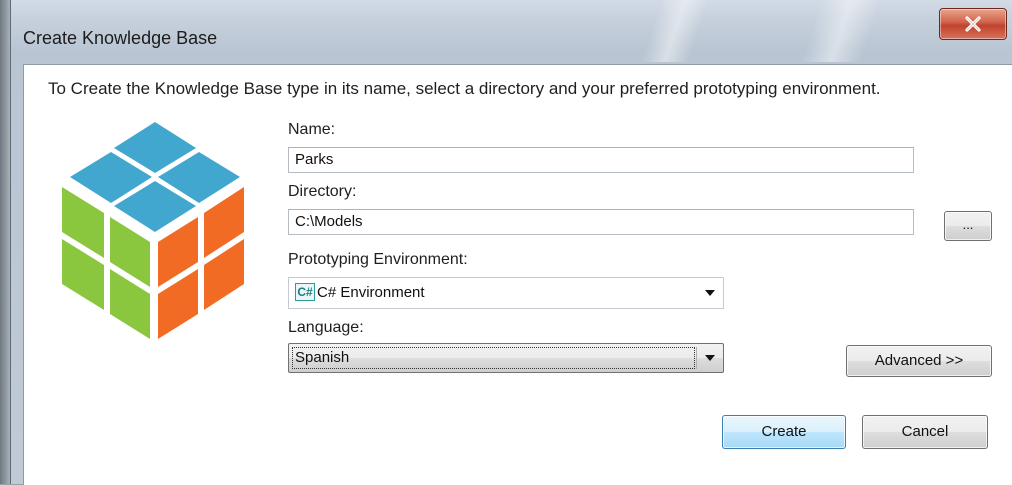 The width and height of the screenshot is (1012, 485). What do you see at coordinates (322, 191) in the screenshot?
I see `directory-label: Directory:` at bounding box center [322, 191].